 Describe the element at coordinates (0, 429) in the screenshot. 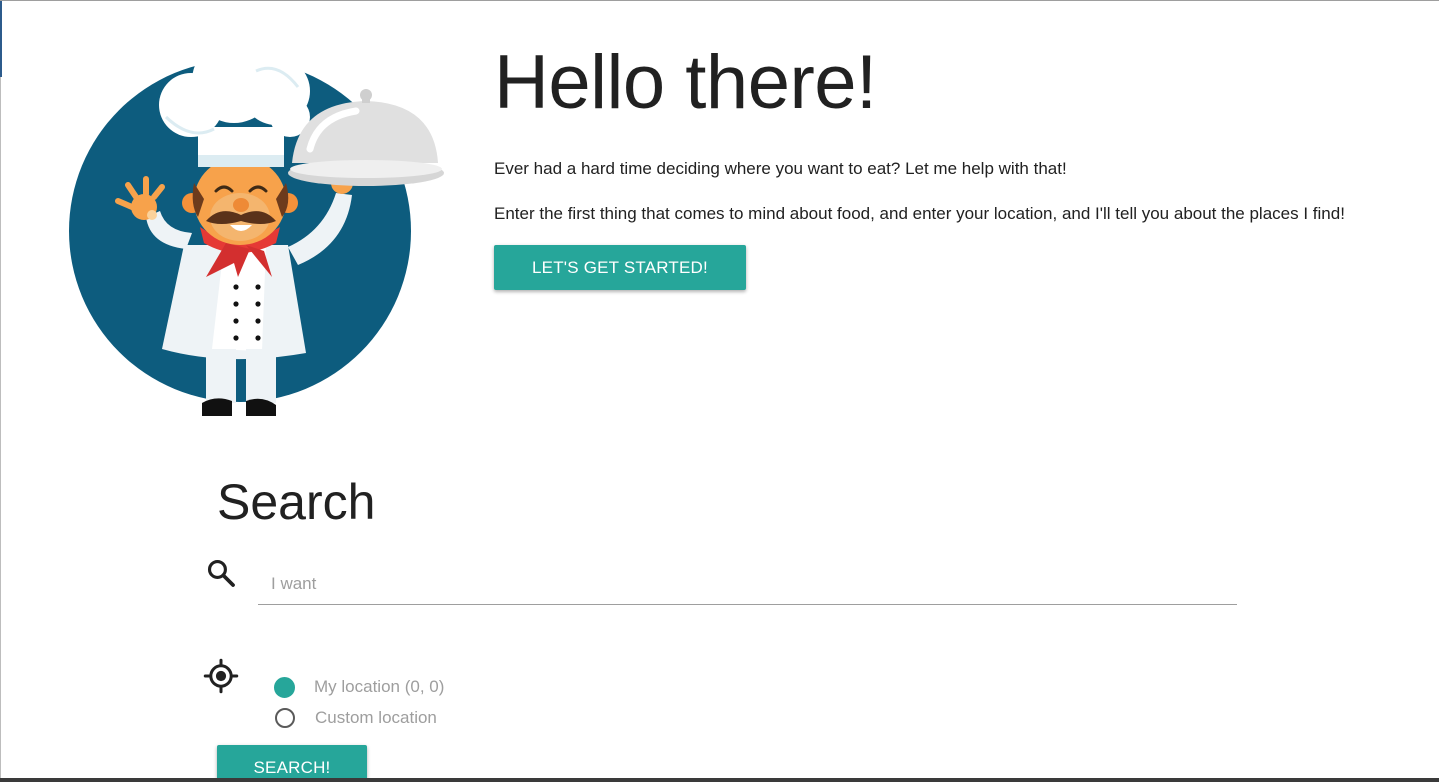

I see `window-edge` at that location.